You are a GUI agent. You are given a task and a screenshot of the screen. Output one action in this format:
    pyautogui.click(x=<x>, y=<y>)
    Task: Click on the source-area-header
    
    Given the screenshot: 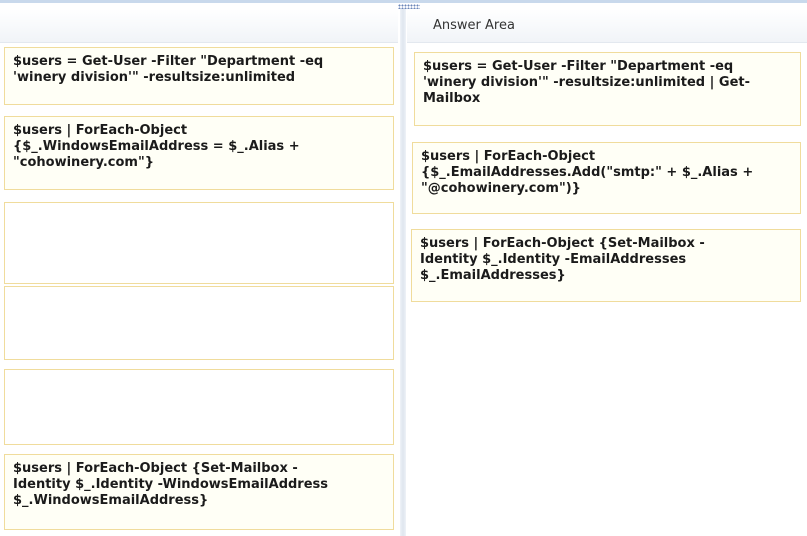 What is the action you would take?
    pyautogui.click(x=199, y=26)
    